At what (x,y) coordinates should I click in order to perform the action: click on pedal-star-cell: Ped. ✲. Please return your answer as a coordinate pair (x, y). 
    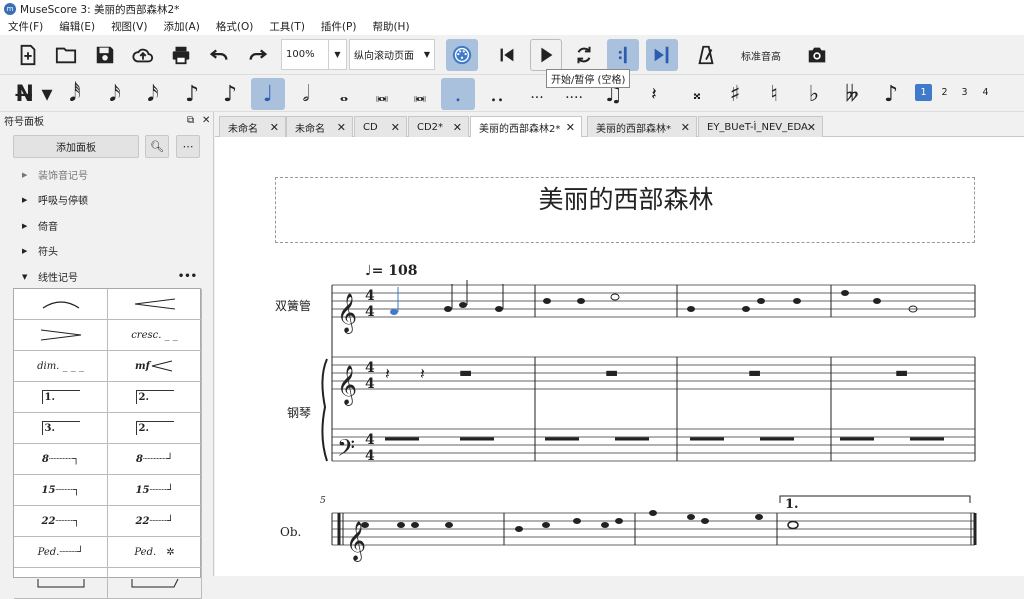
    Looking at the image, I should click on (155, 552).